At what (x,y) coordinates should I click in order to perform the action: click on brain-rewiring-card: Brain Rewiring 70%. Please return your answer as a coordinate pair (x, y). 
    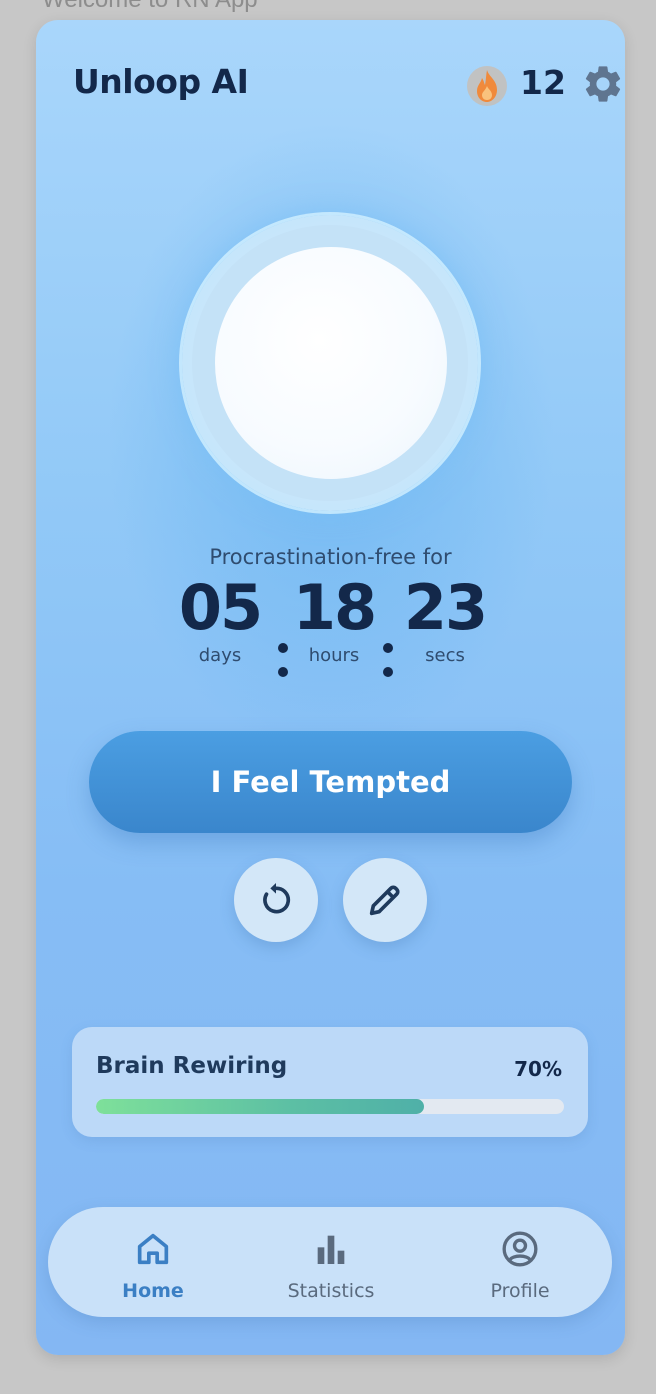
    Looking at the image, I should click on (330, 1082).